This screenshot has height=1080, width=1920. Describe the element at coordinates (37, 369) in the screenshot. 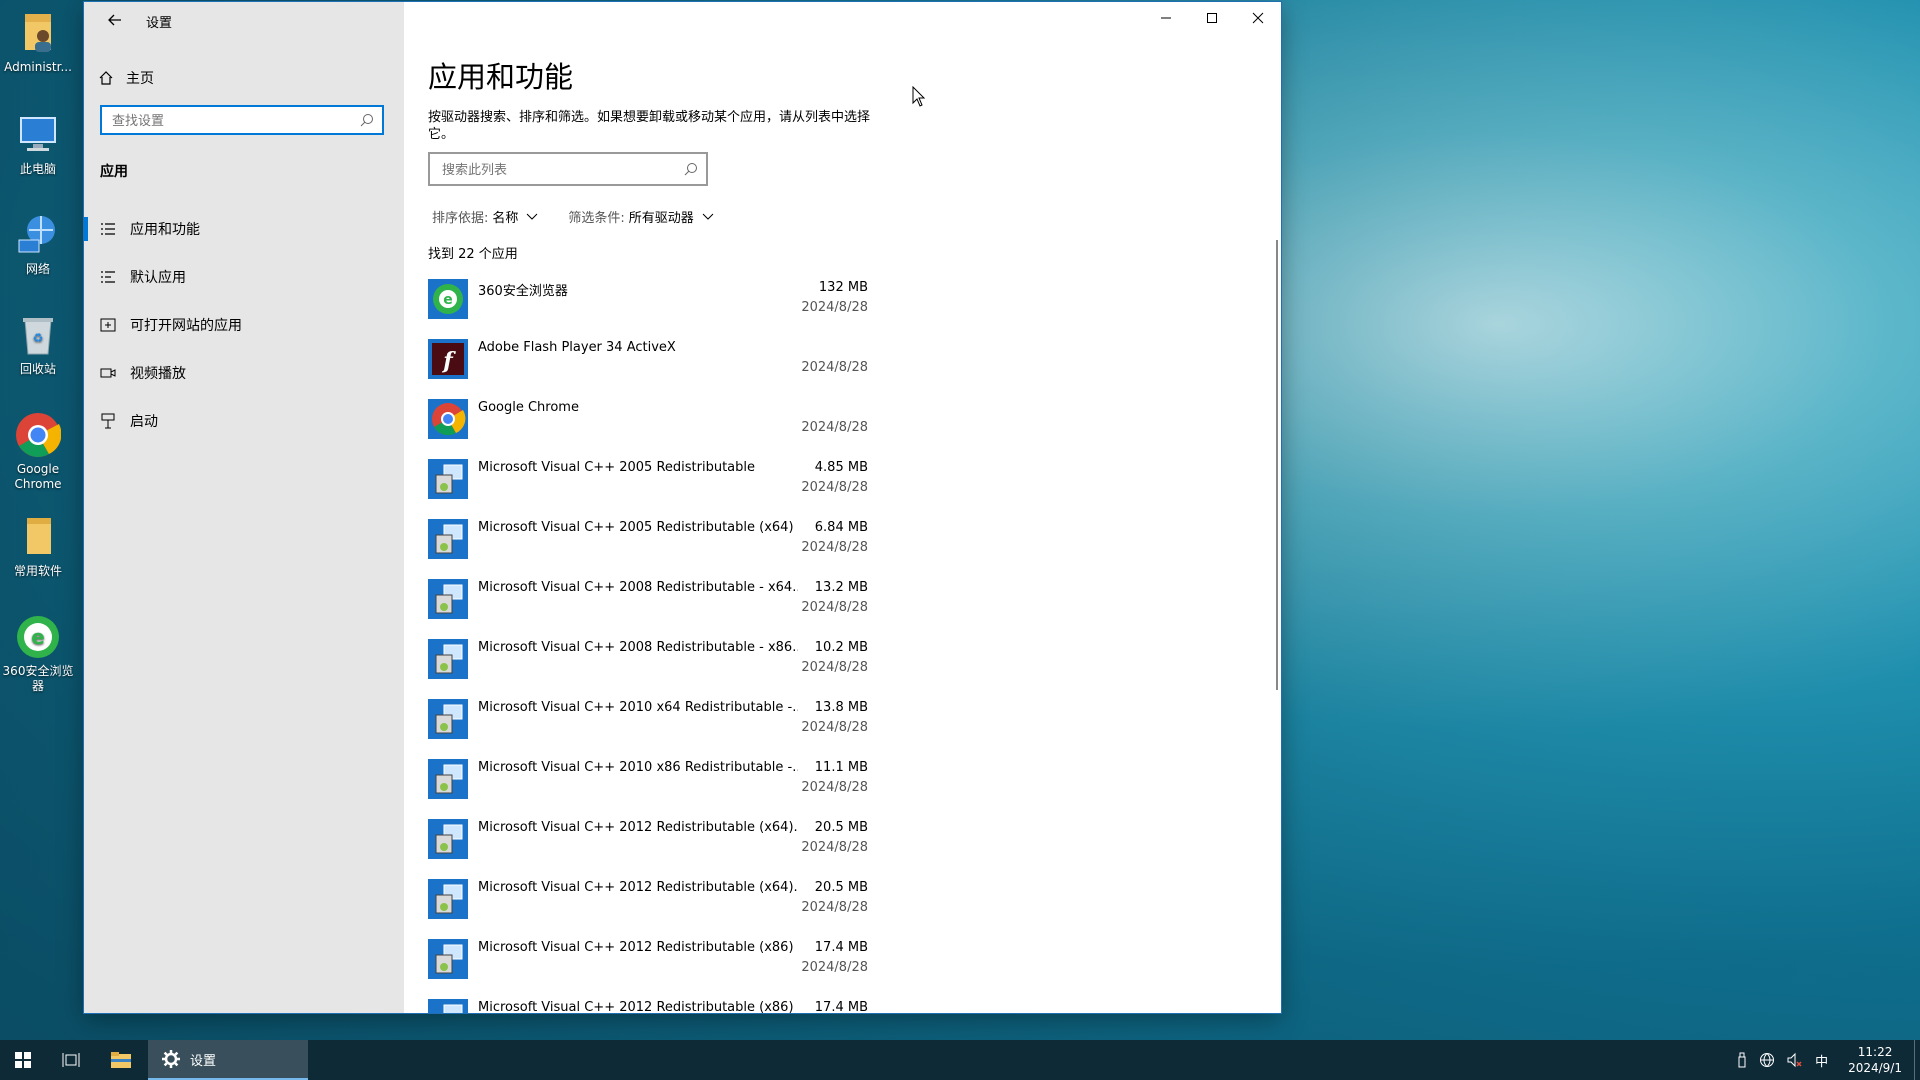

I see `desktop-icon-label: 回收站` at that location.